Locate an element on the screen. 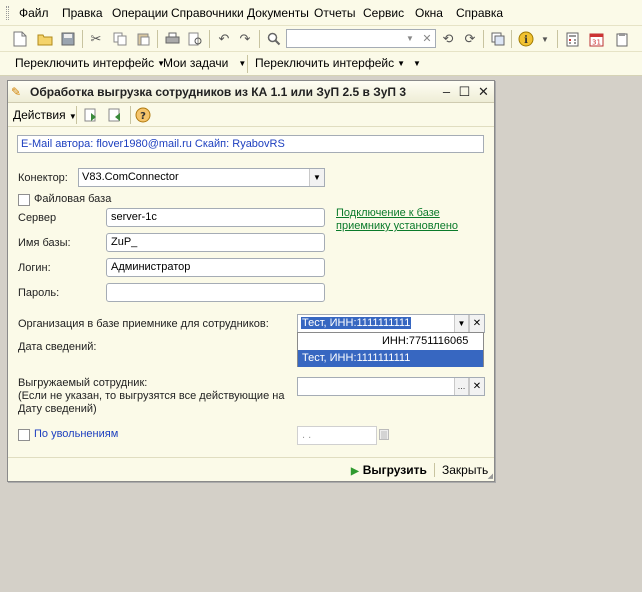 Image resolution: width=642 pixels, height=592 pixels. svg-text: i is located at coordinates (526, 40).